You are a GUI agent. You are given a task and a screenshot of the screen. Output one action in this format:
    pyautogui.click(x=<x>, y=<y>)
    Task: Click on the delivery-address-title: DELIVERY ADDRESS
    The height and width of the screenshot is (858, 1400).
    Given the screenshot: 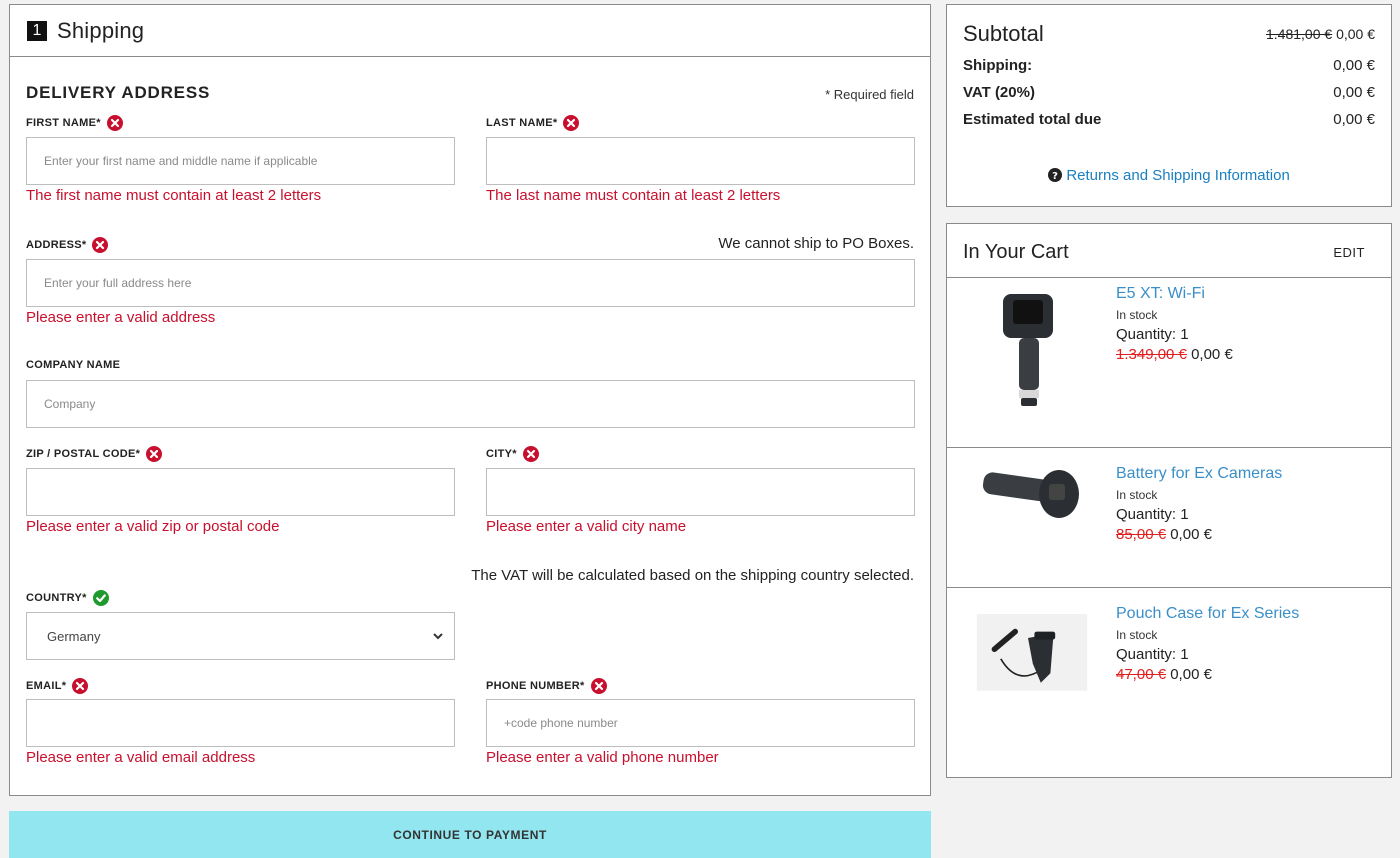 What is the action you would take?
    pyautogui.click(x=118, y=92)
    